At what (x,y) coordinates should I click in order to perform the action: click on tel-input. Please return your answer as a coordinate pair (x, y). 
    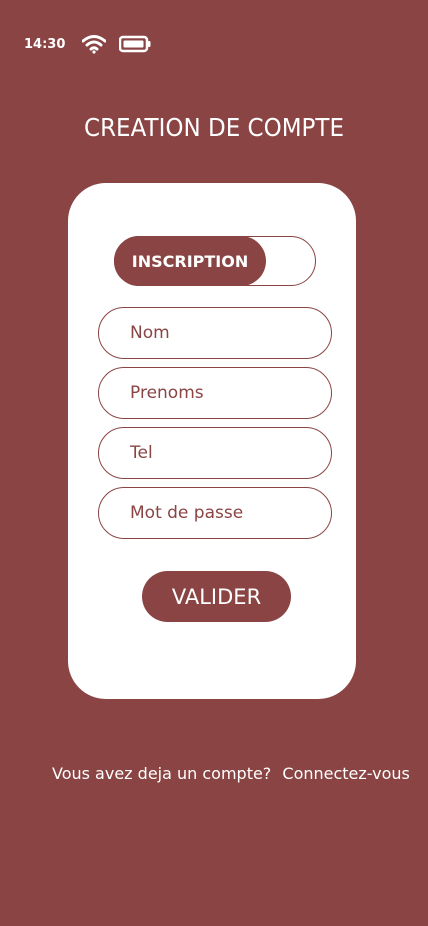
    Looking at the image, I should click on (229, 453).